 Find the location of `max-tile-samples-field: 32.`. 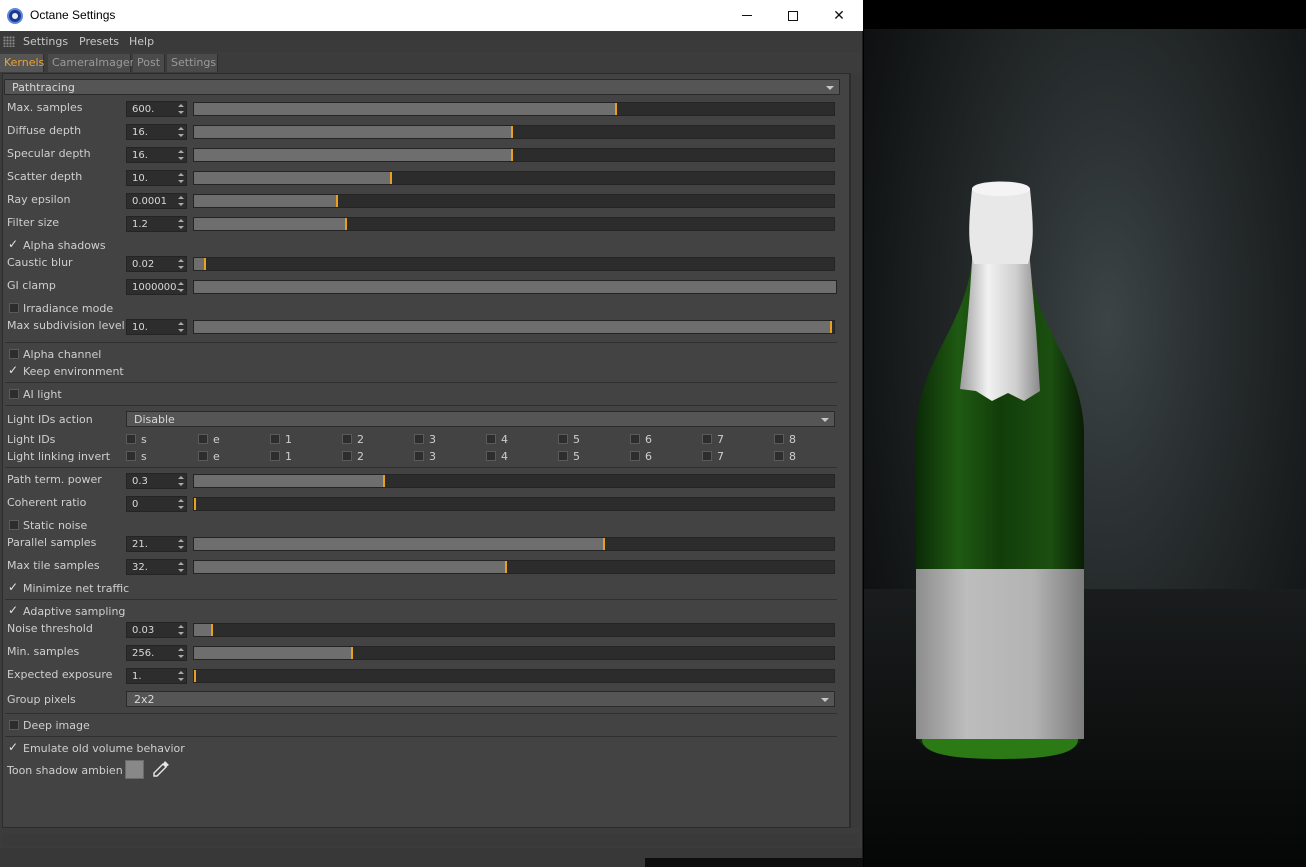

max-tile-samples-field: 32. is located at coordinates (156, 567).